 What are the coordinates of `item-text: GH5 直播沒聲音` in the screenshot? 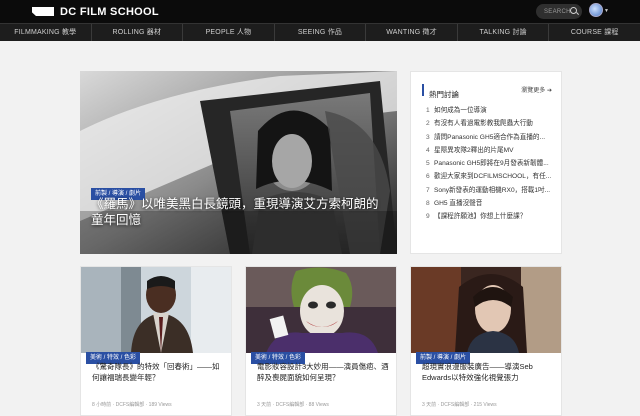 It's located at (458, 204).